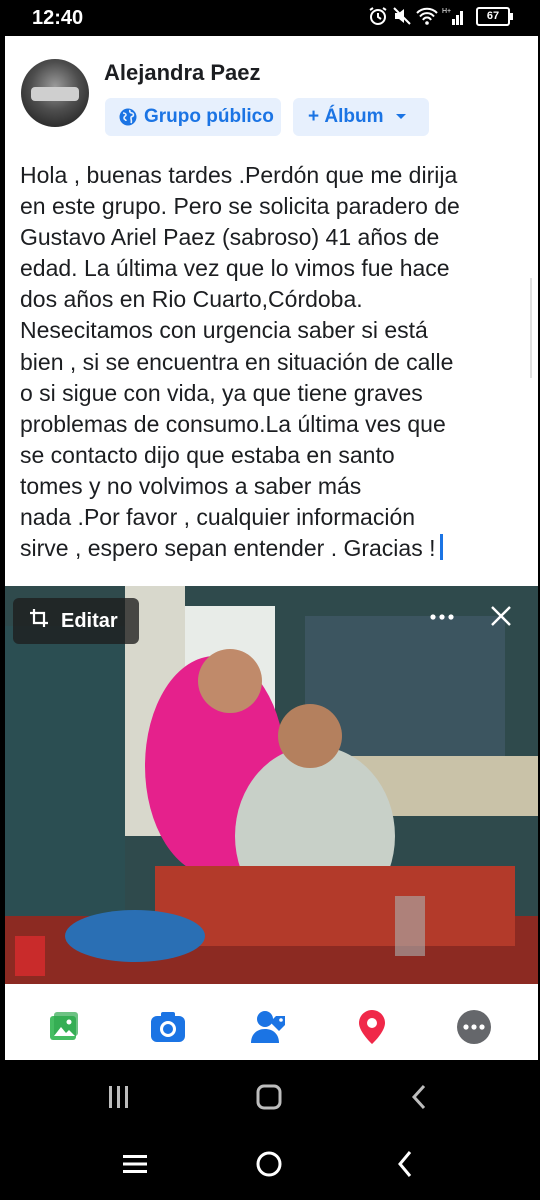 This screenshot has width=540, height=1200. I want to click on edit-photo-button: Editar, so click(76, 621).